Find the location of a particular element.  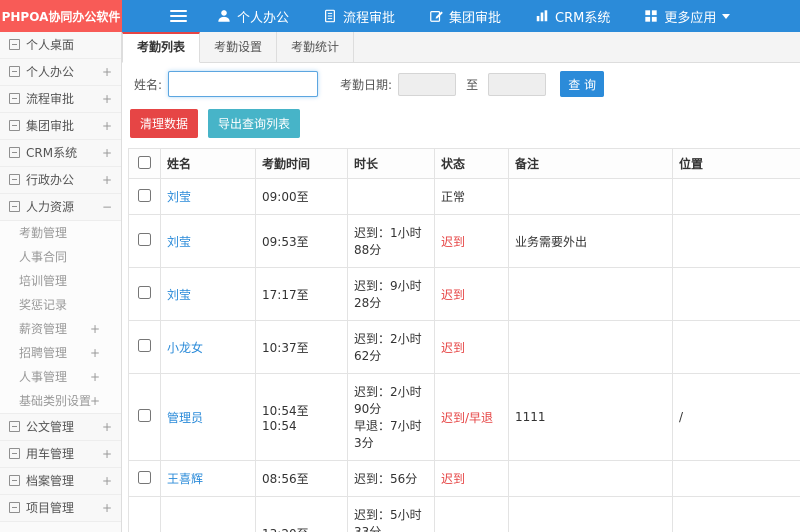

sidebar-subitem: 培训管理 is located at coordinates (60, 281).